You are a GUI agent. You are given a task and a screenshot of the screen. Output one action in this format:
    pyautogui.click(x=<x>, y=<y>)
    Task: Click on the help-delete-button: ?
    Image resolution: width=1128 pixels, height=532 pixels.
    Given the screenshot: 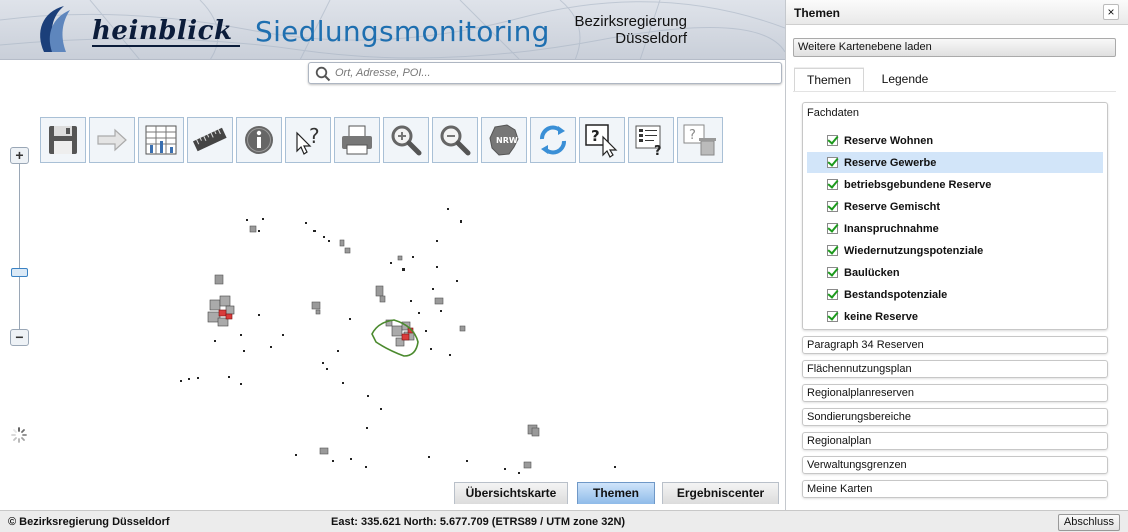 What is the action you would take?
    pyautogui.click(x=700, y=140)
    